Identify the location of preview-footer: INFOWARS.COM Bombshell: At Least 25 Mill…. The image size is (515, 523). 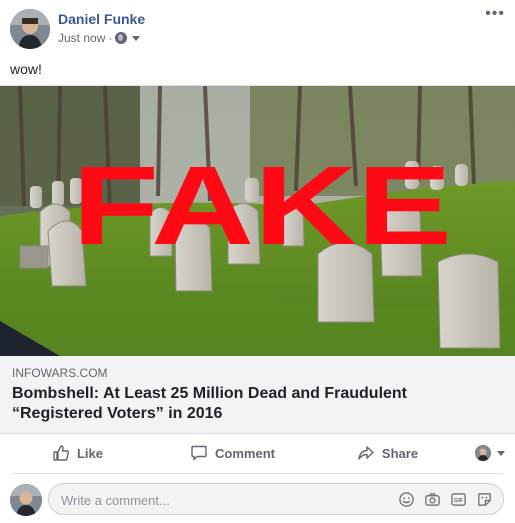
(257, 394).